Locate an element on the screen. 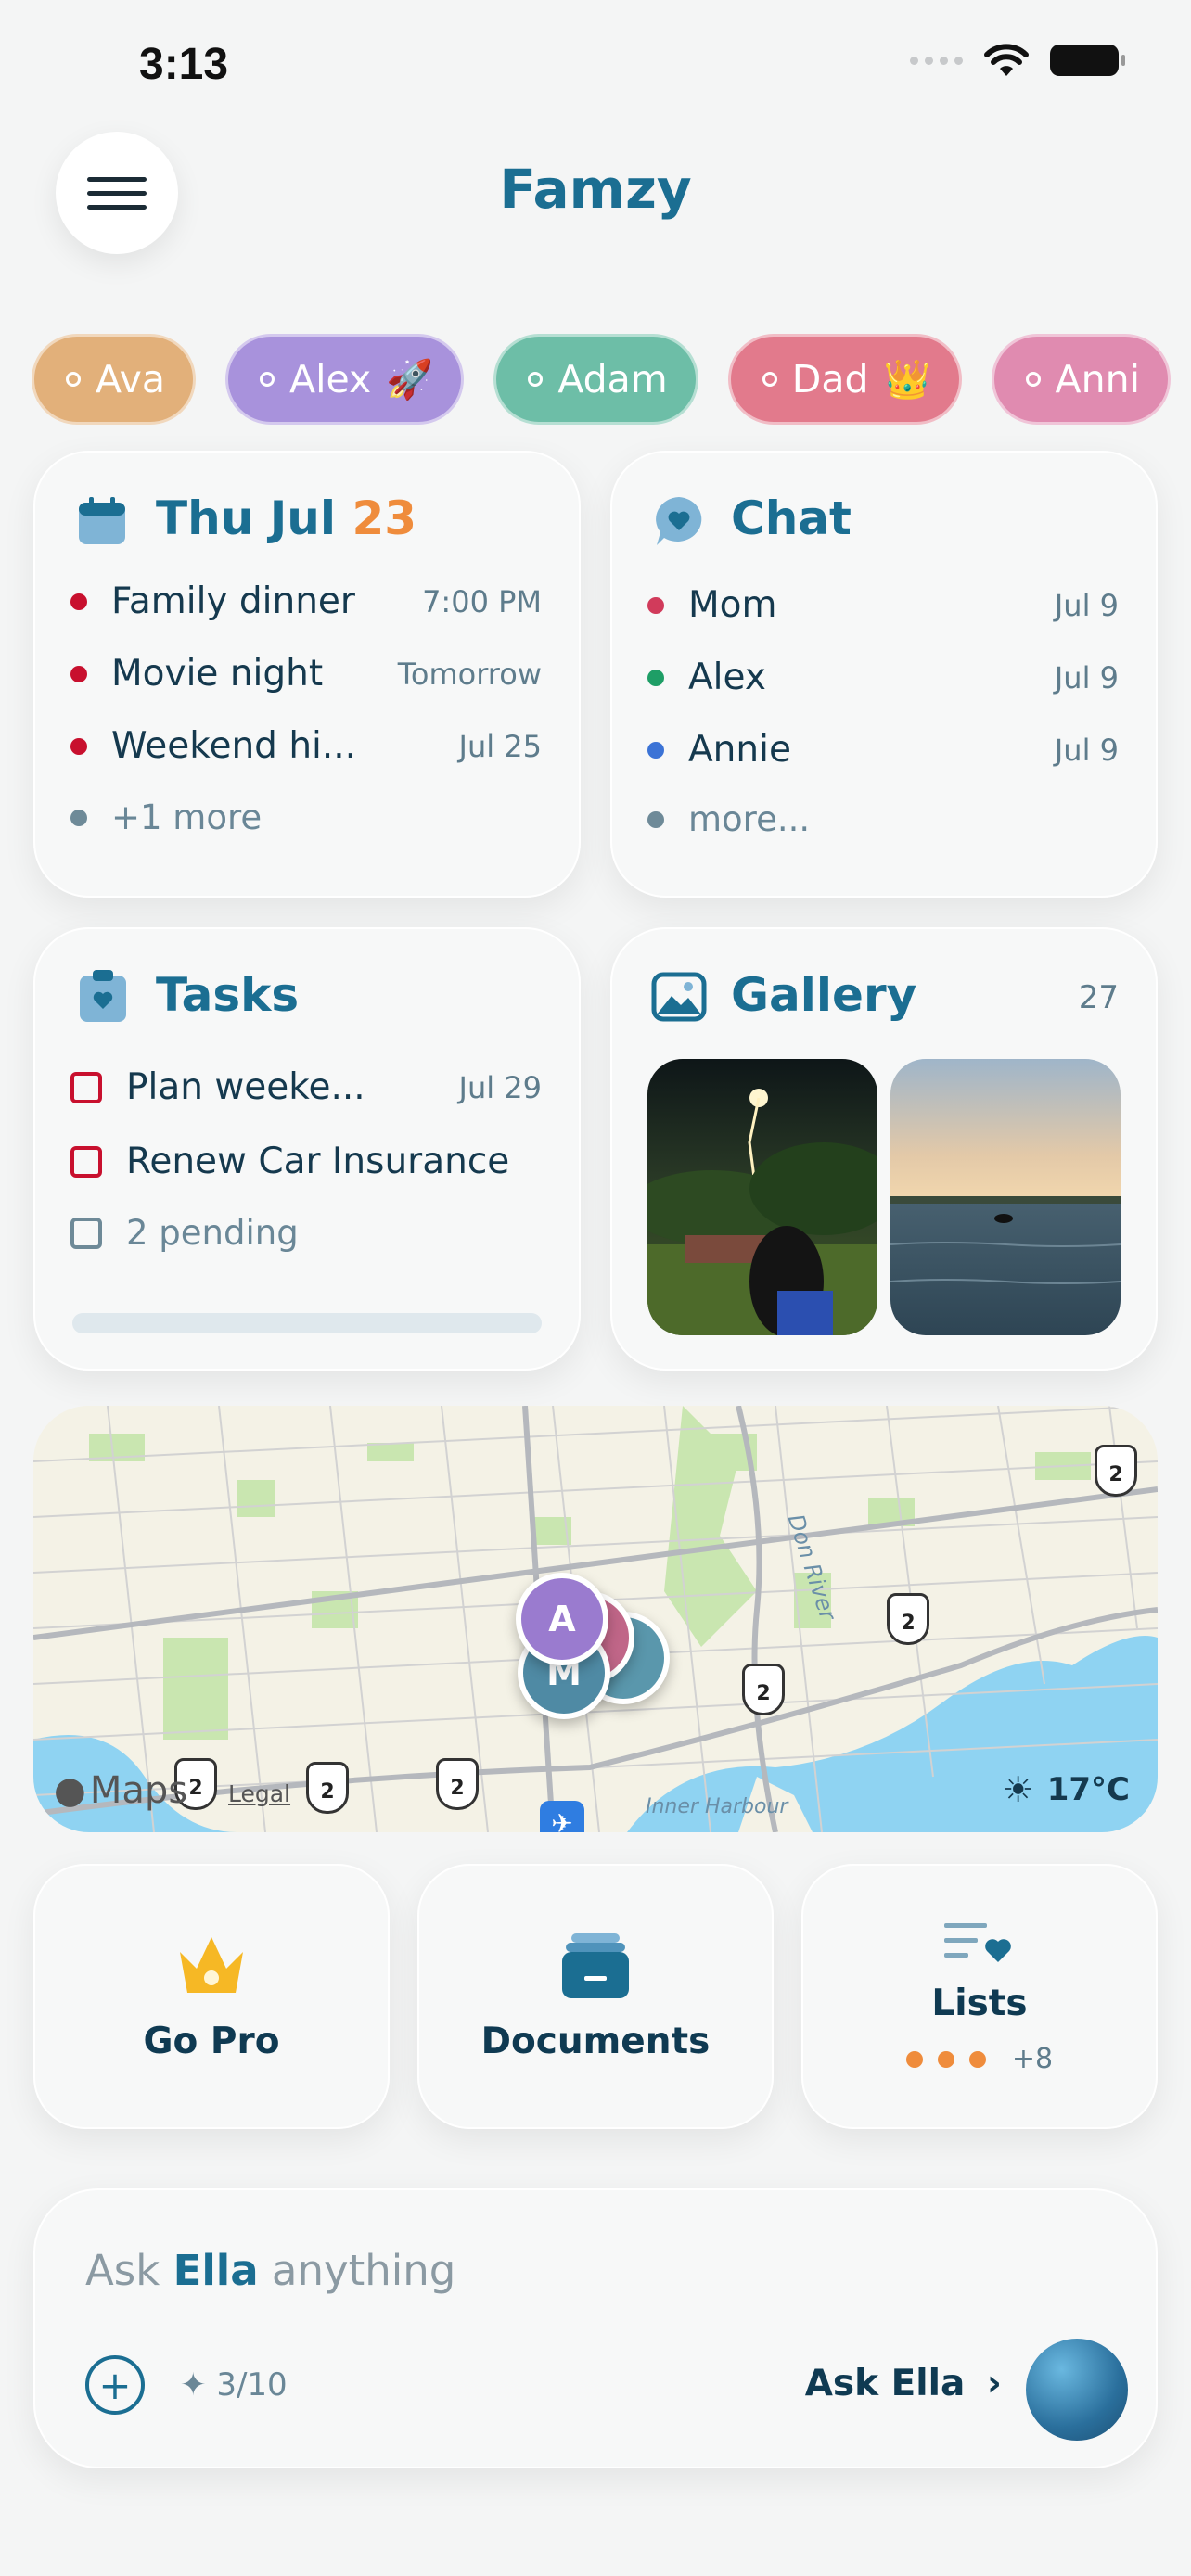 This screenshot has width=1191, height=2576. event-item: Movie night Tomorrow is located at coordinates (306, 674).